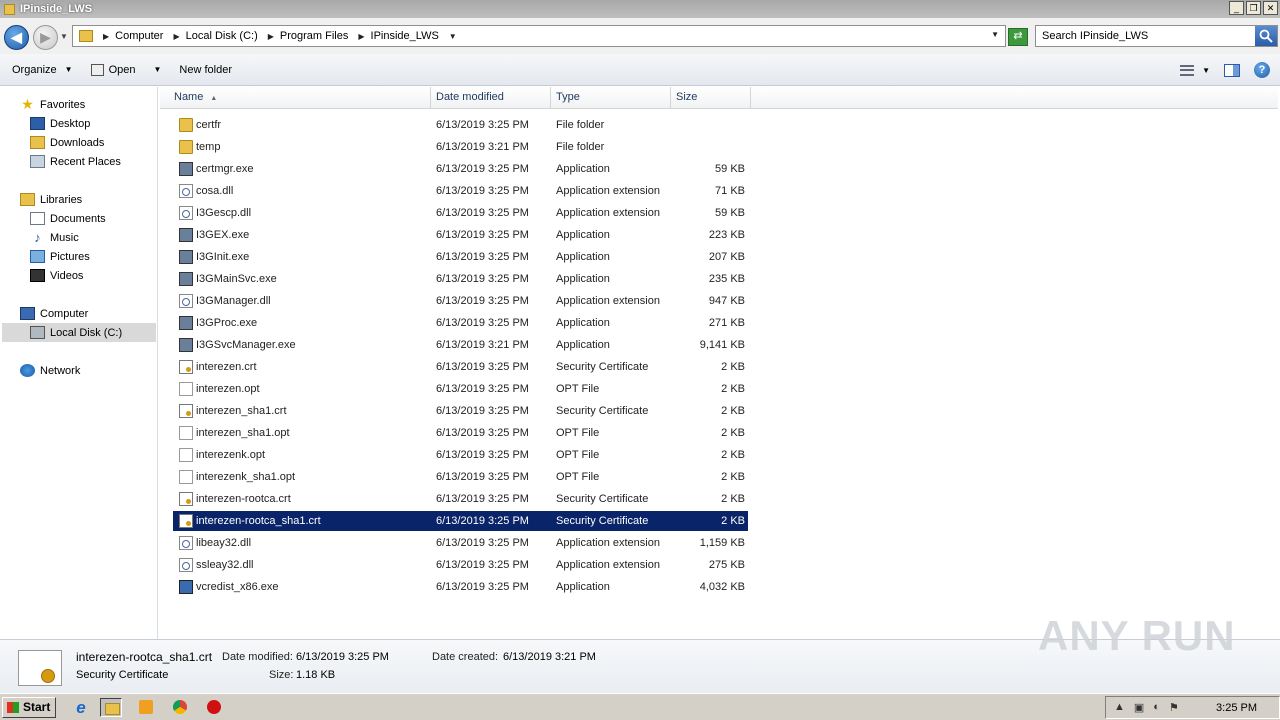 This screenshot has height=720, width=1280. What do you see at coordinates (16, 37) in the screenshot?
I see `back-button: ◀` at bounding box center [16, 37].